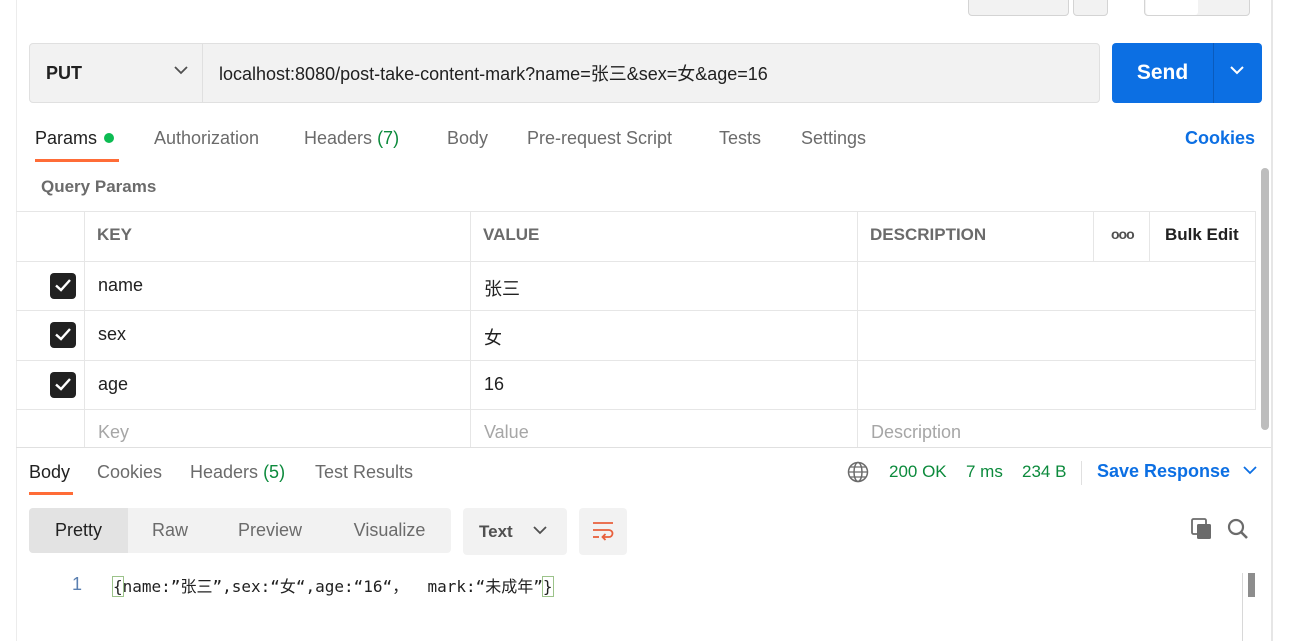 The height and width of the screenshot is (641, 1308). I want to click on response-body-text: name:”张三”,sex:“女“,age:“16“， mark:“未成年”, so click(332, 586).